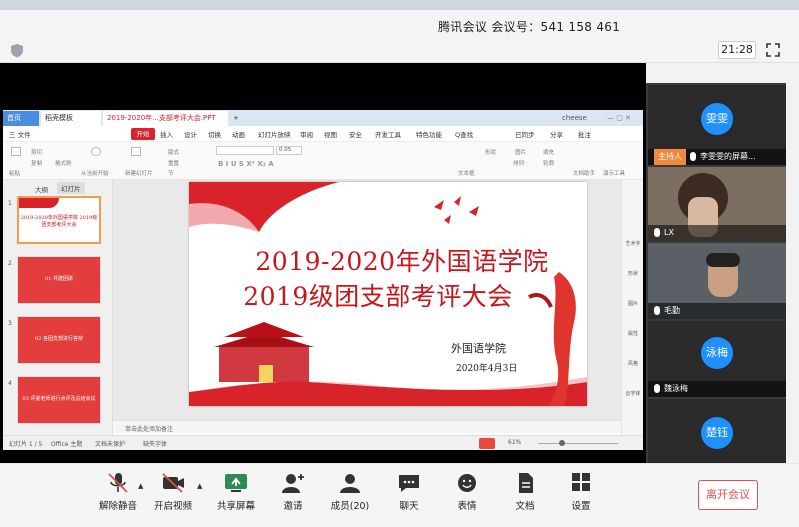 The width and height of the screenshot is (799, 527). Describe the element at coordinates (581, 492) in the screenshot. I see `settings-button: 设置` at that location.